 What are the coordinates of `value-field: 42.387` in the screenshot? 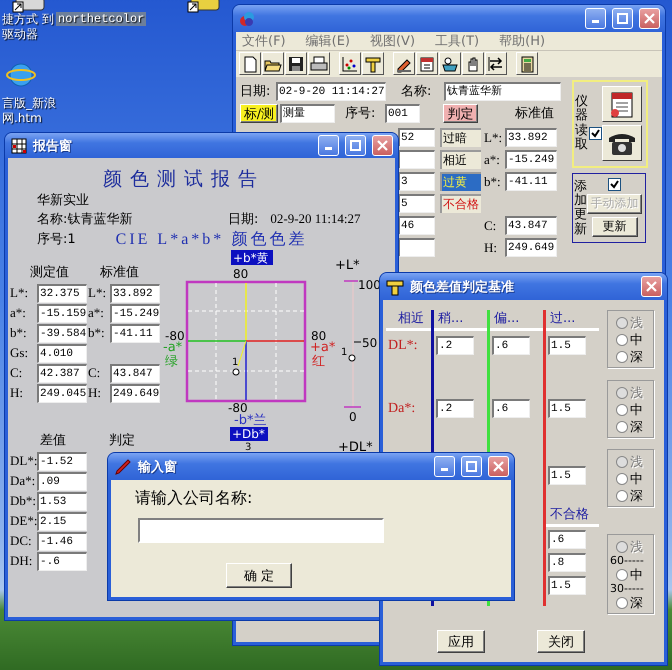 It's located at (62, 373).